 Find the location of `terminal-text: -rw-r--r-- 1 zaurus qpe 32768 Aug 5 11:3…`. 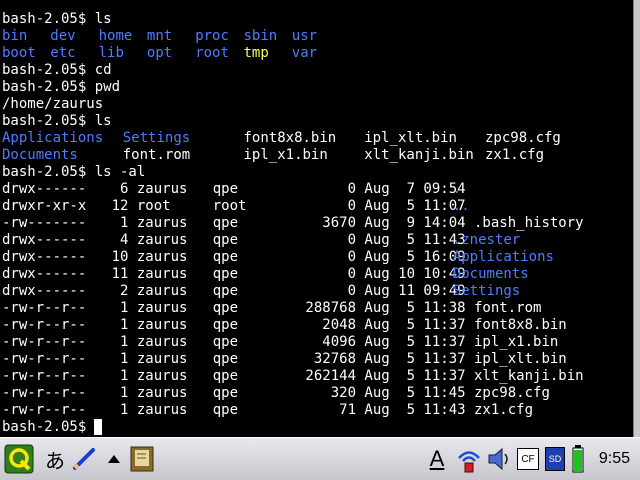

terminal-text: -rw-r--r-- 1 zaurus qpe 32768 Aug 5 11:3… is located at coordinates (284, 359).